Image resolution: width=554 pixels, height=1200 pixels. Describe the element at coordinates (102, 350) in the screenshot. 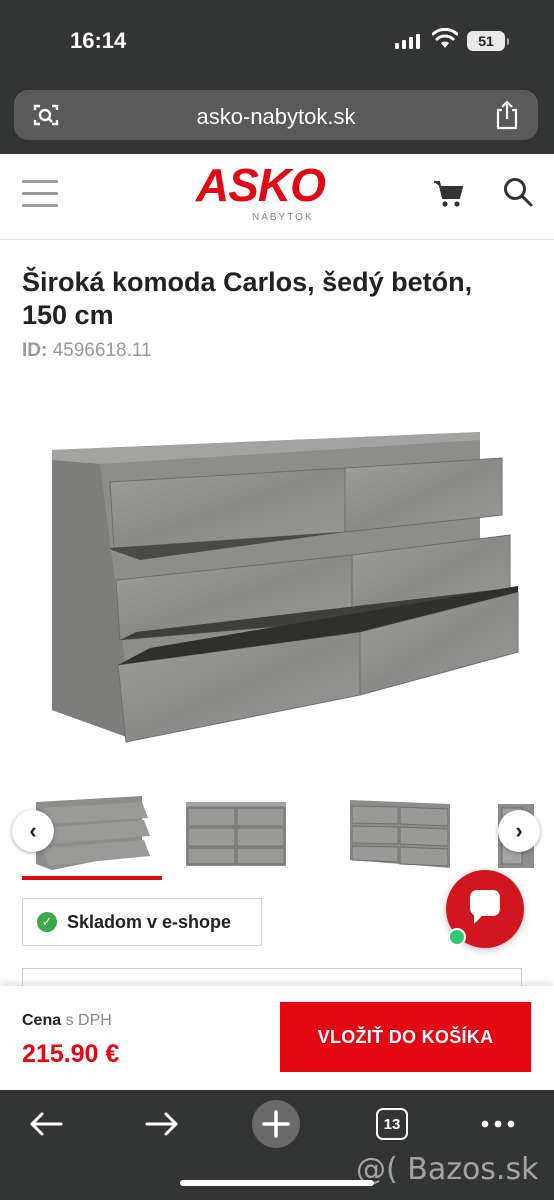

I see `product-id-value: 4596618.11` at that location.